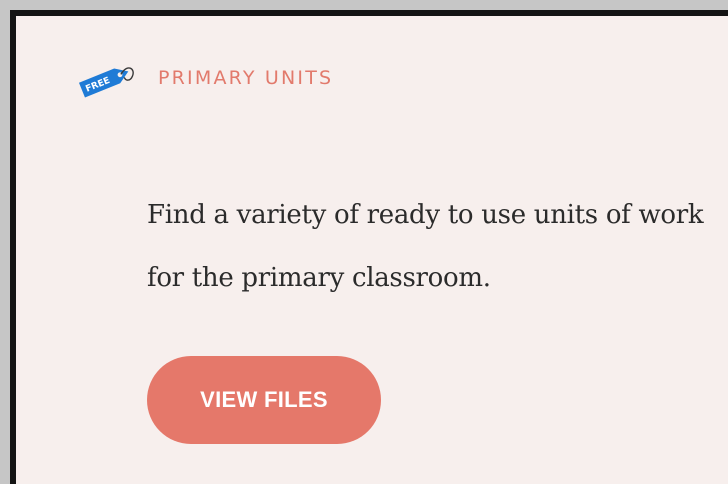 Image resolution: width=728 pixels, height=484 pixels. I want to click on free-tag-icon: FREE, so click(106, 82).